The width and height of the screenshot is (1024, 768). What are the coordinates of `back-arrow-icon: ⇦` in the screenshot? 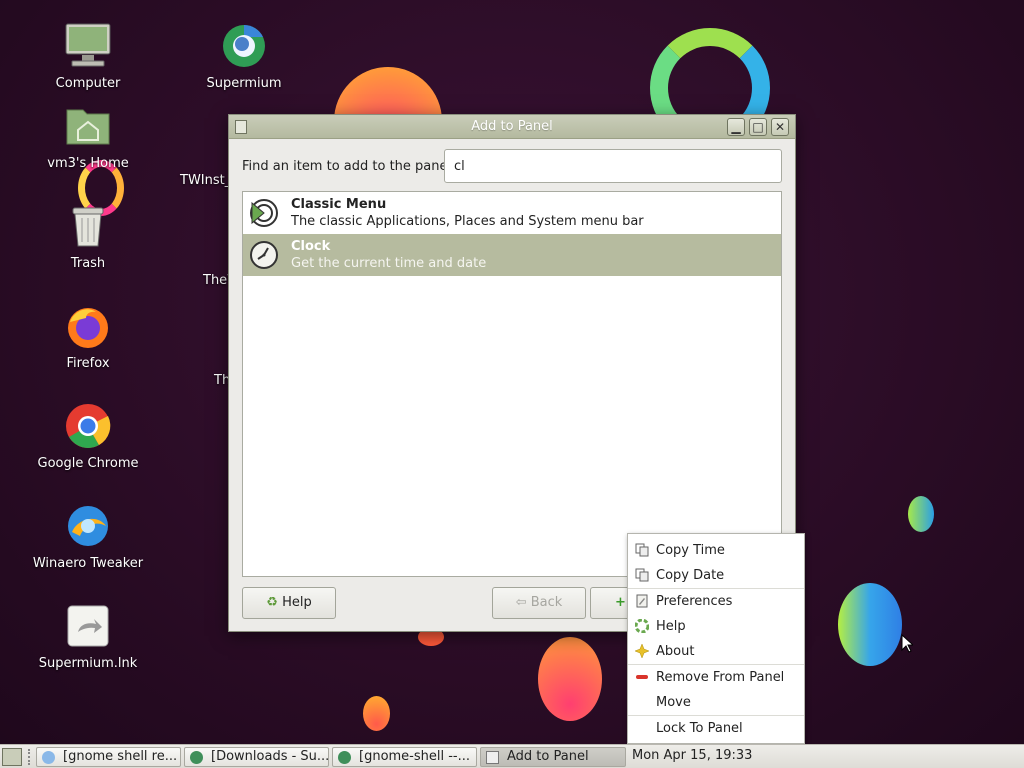 It's located at (521, 602).